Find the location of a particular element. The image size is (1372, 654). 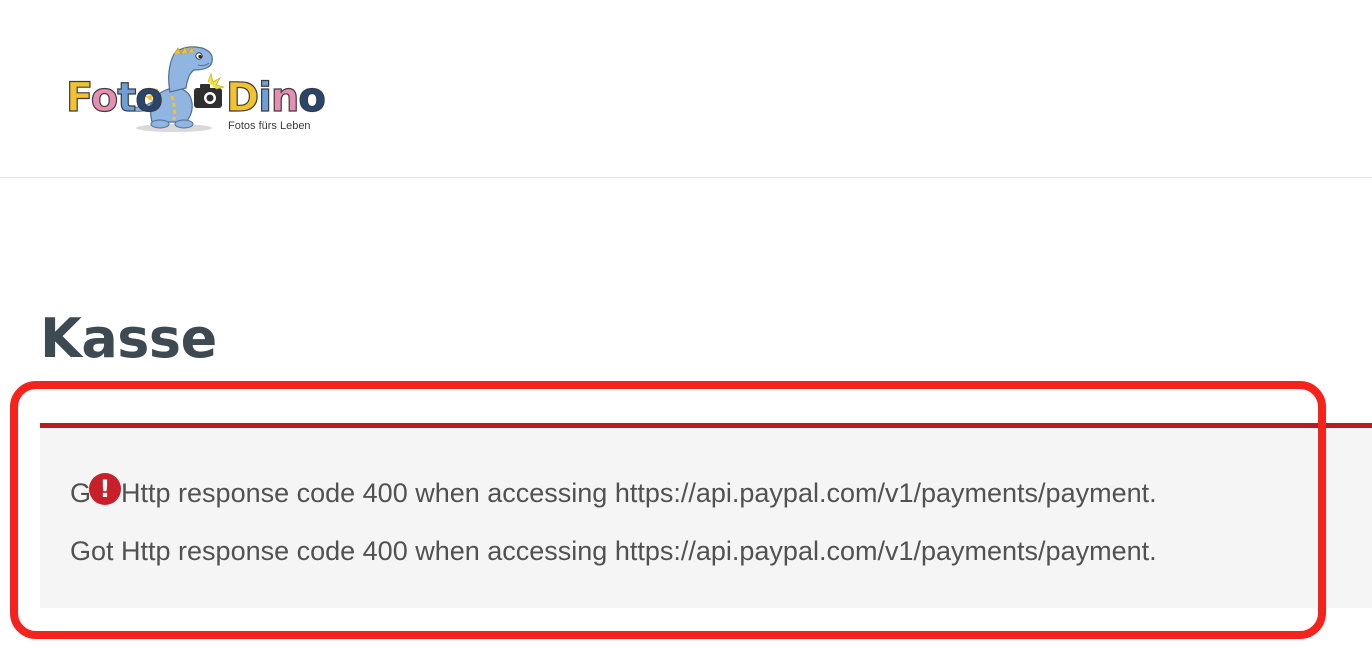

logo-tagline: Fotos fürs Leben is located at coordinates (269, 126).